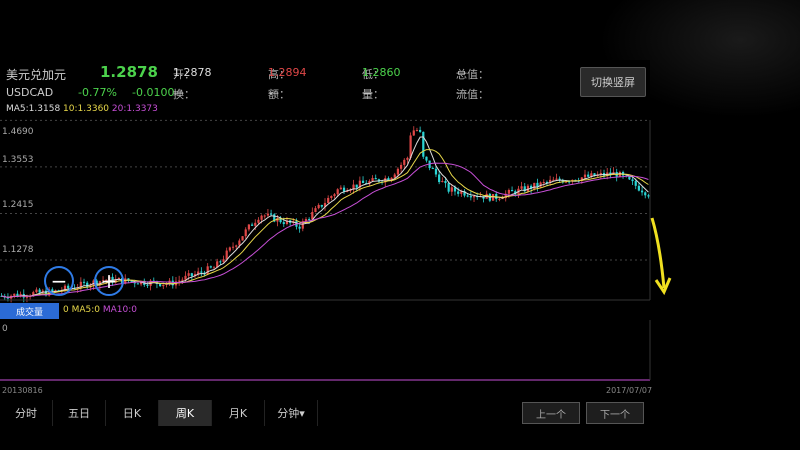 The width and height of the screenshot is (800, 450). What do you see at coordinates (81, 310) in the screenshot?
I see `volume-ma5: 0 MA5:0` at bounding box center [81, 310].